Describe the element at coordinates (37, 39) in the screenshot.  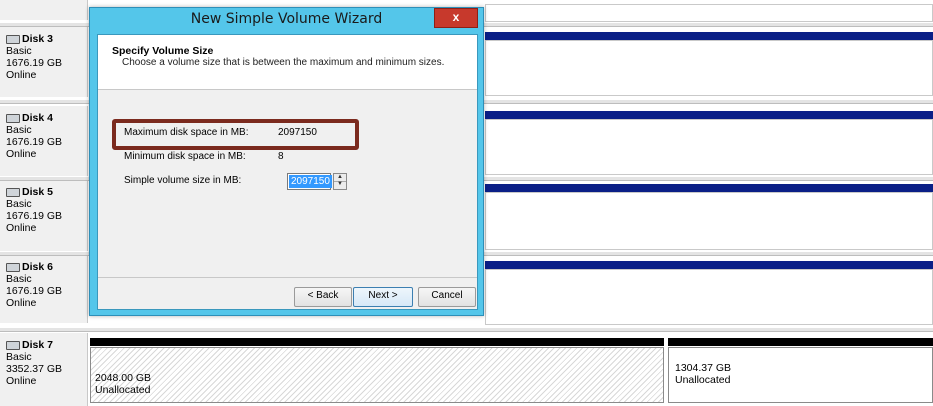
I see `disk-name: Disk 3` at that location.